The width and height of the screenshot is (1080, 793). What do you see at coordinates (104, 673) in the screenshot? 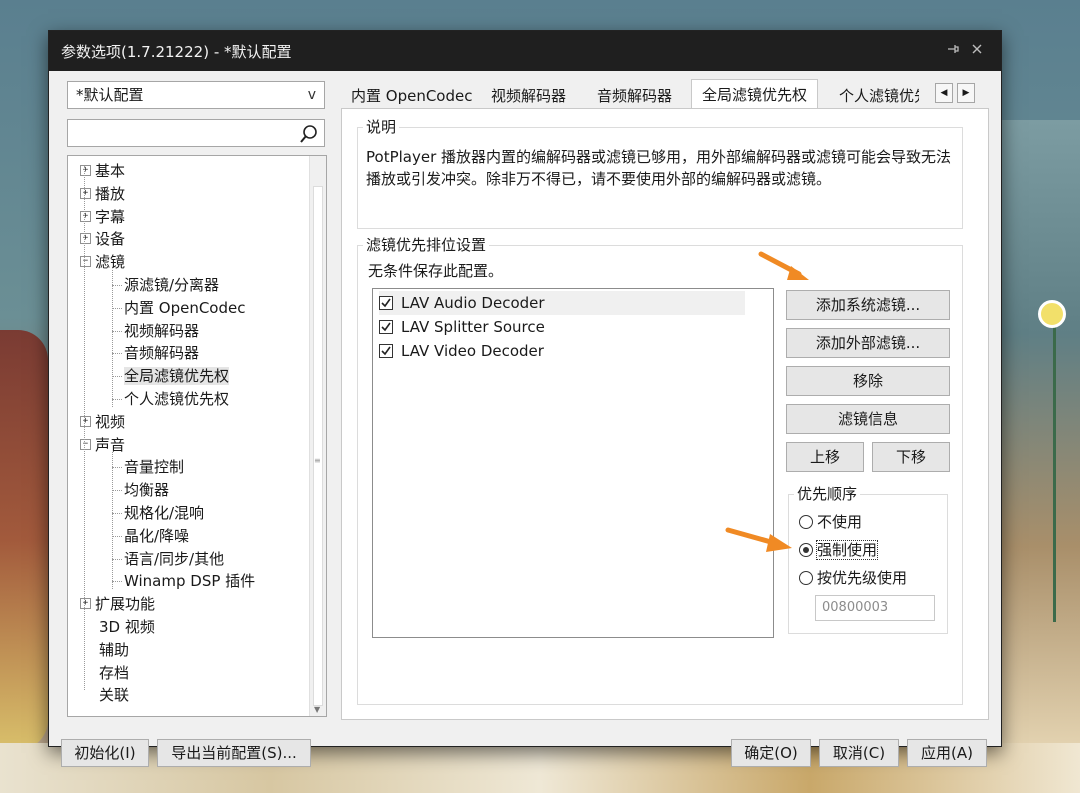
I see `tree-item: 存档` at bounding box center [104, 673].